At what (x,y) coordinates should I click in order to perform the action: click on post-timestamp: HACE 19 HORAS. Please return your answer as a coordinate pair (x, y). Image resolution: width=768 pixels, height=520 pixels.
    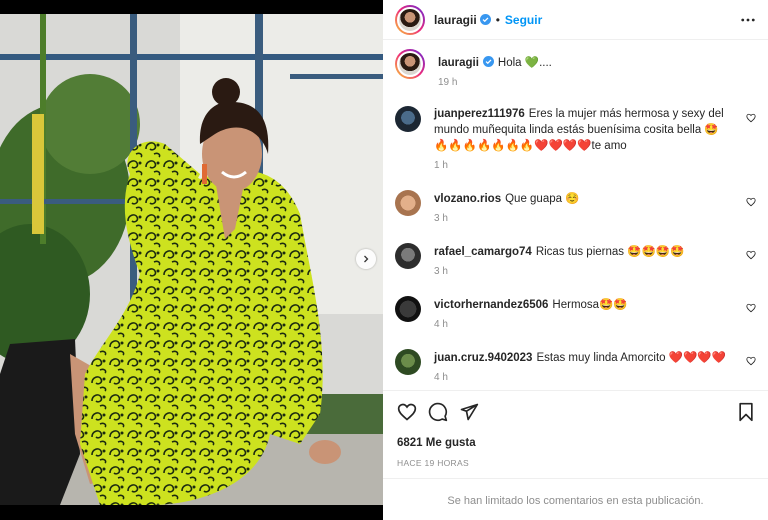
    Looking at the image, I should click on (576, 463).